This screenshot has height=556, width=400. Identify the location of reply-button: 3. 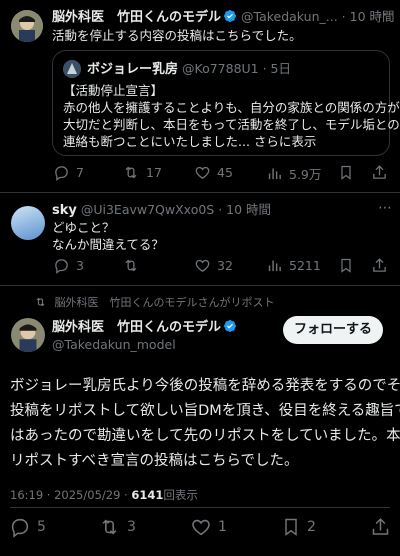
(68, 265).